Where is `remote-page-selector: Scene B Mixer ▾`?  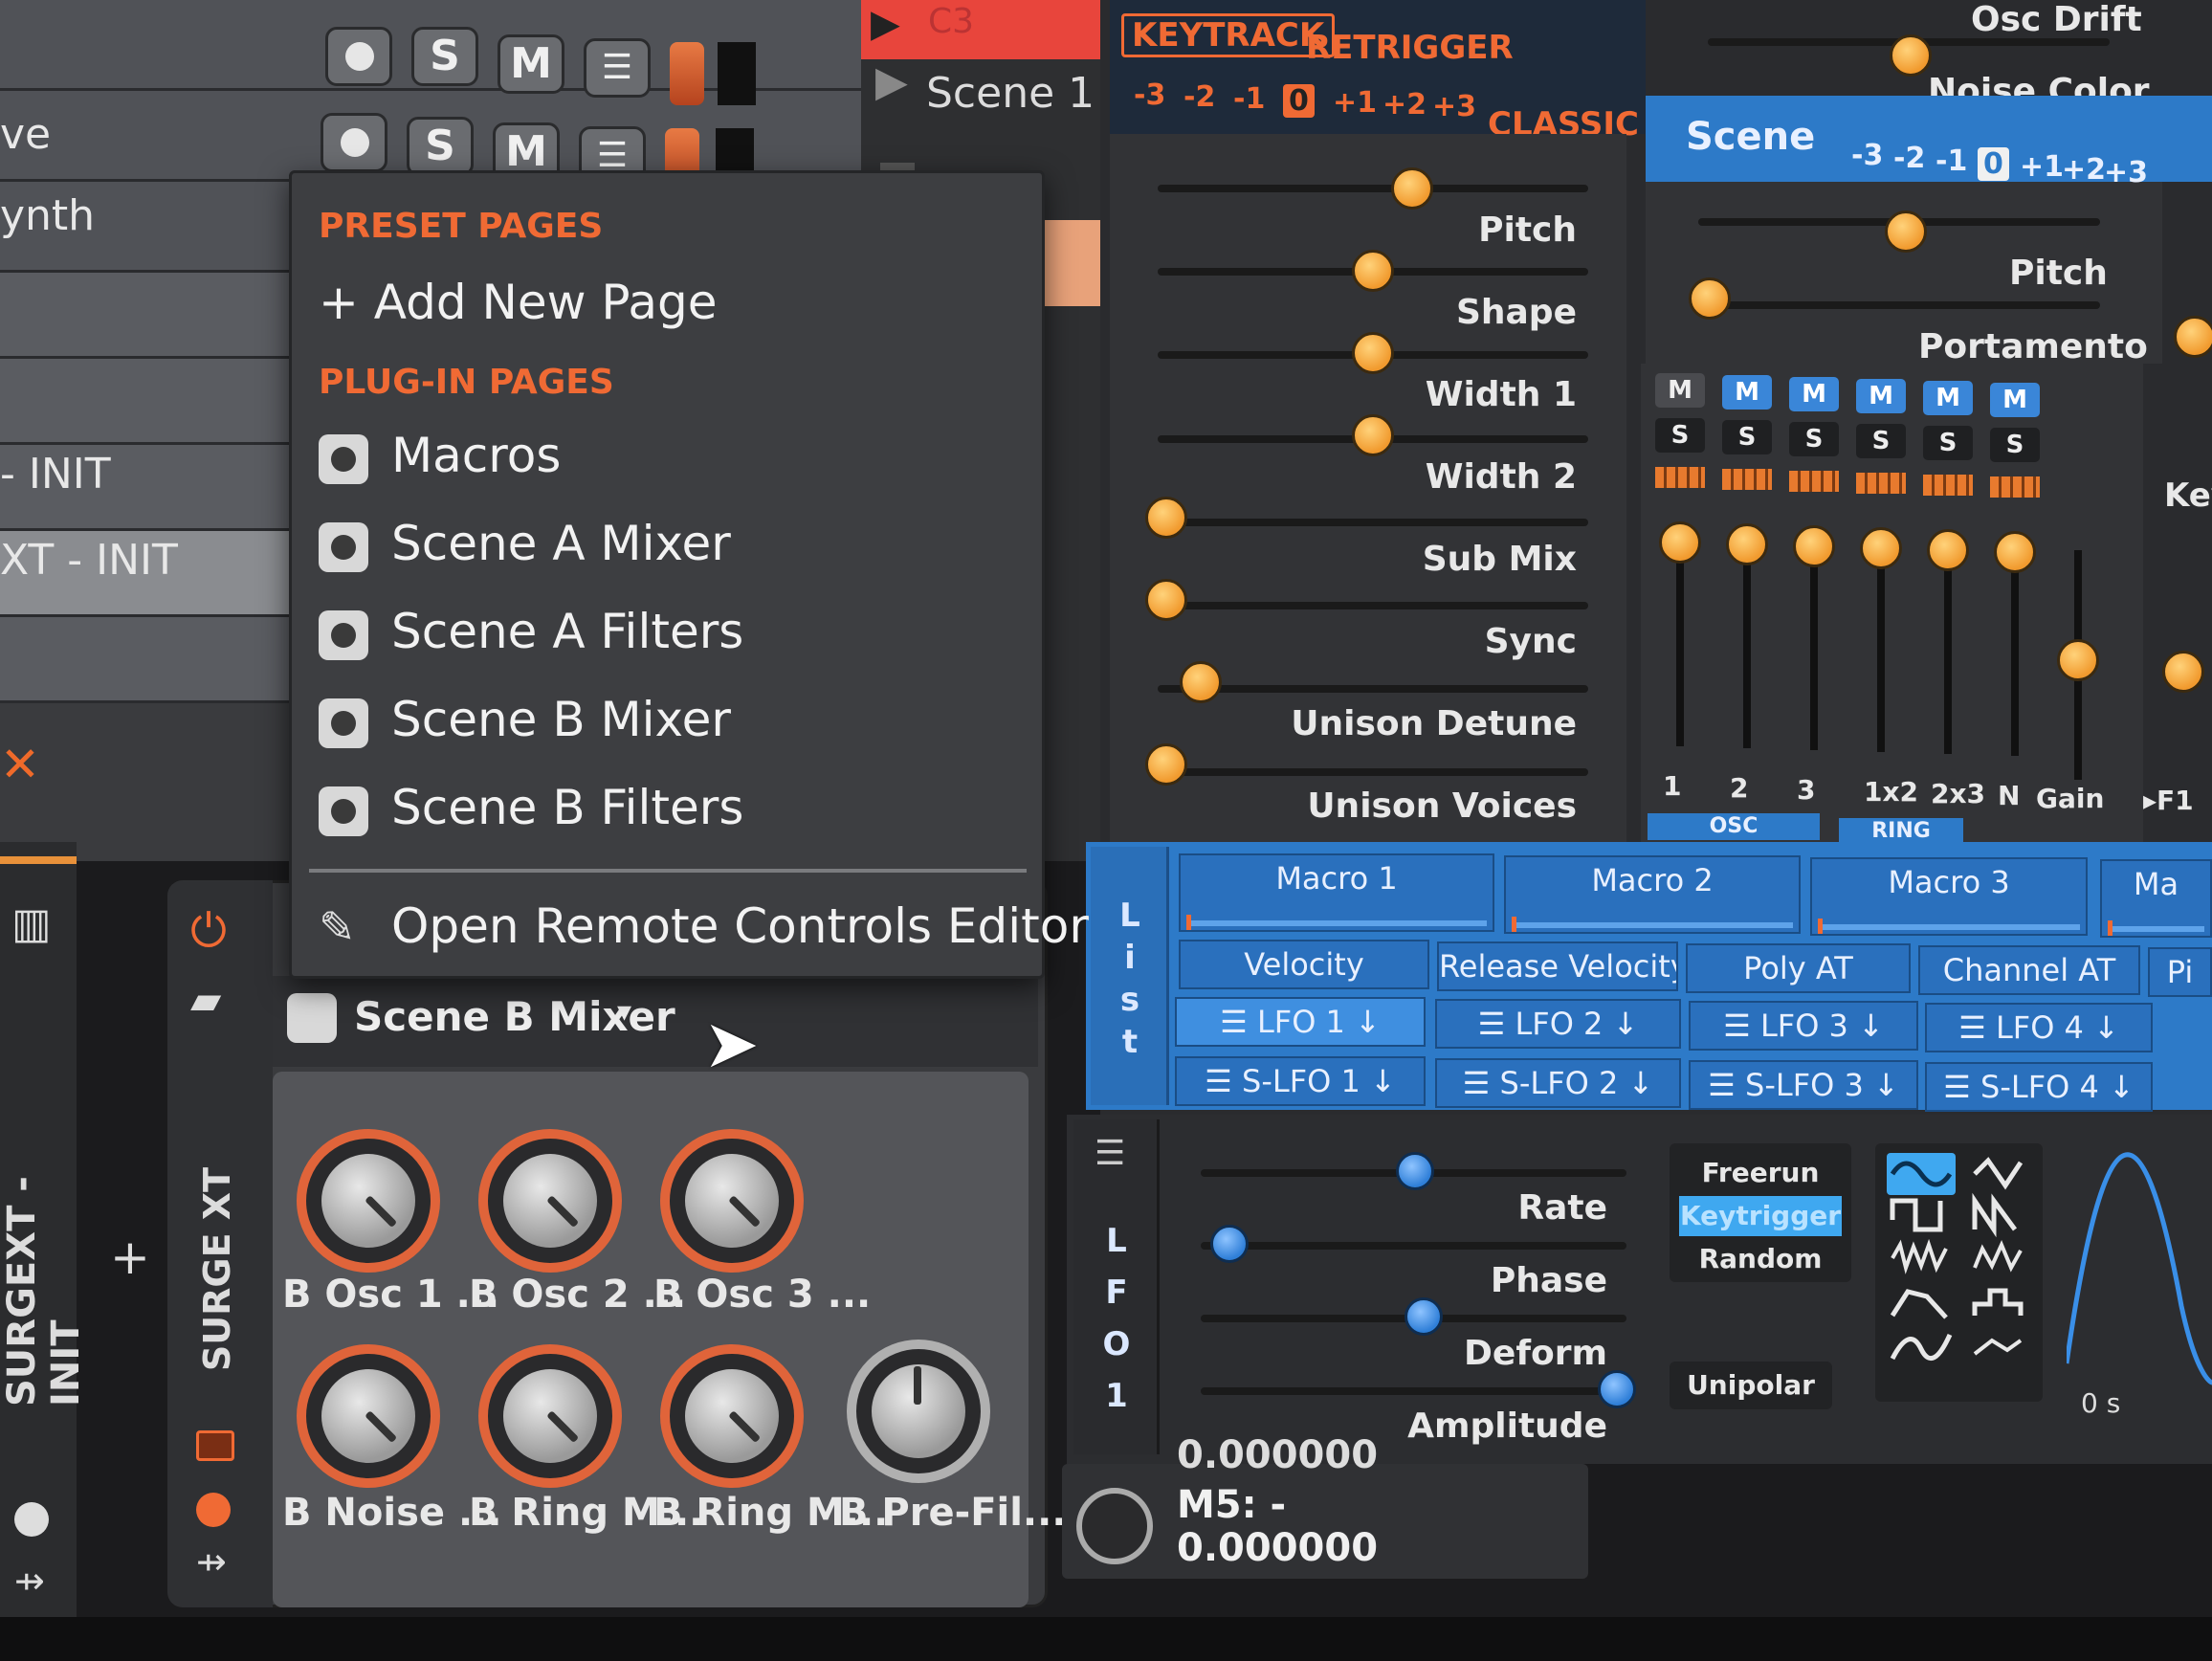
remote-page-selector: Scene B Mixer ▾ is located at coordinates (655, 1022).